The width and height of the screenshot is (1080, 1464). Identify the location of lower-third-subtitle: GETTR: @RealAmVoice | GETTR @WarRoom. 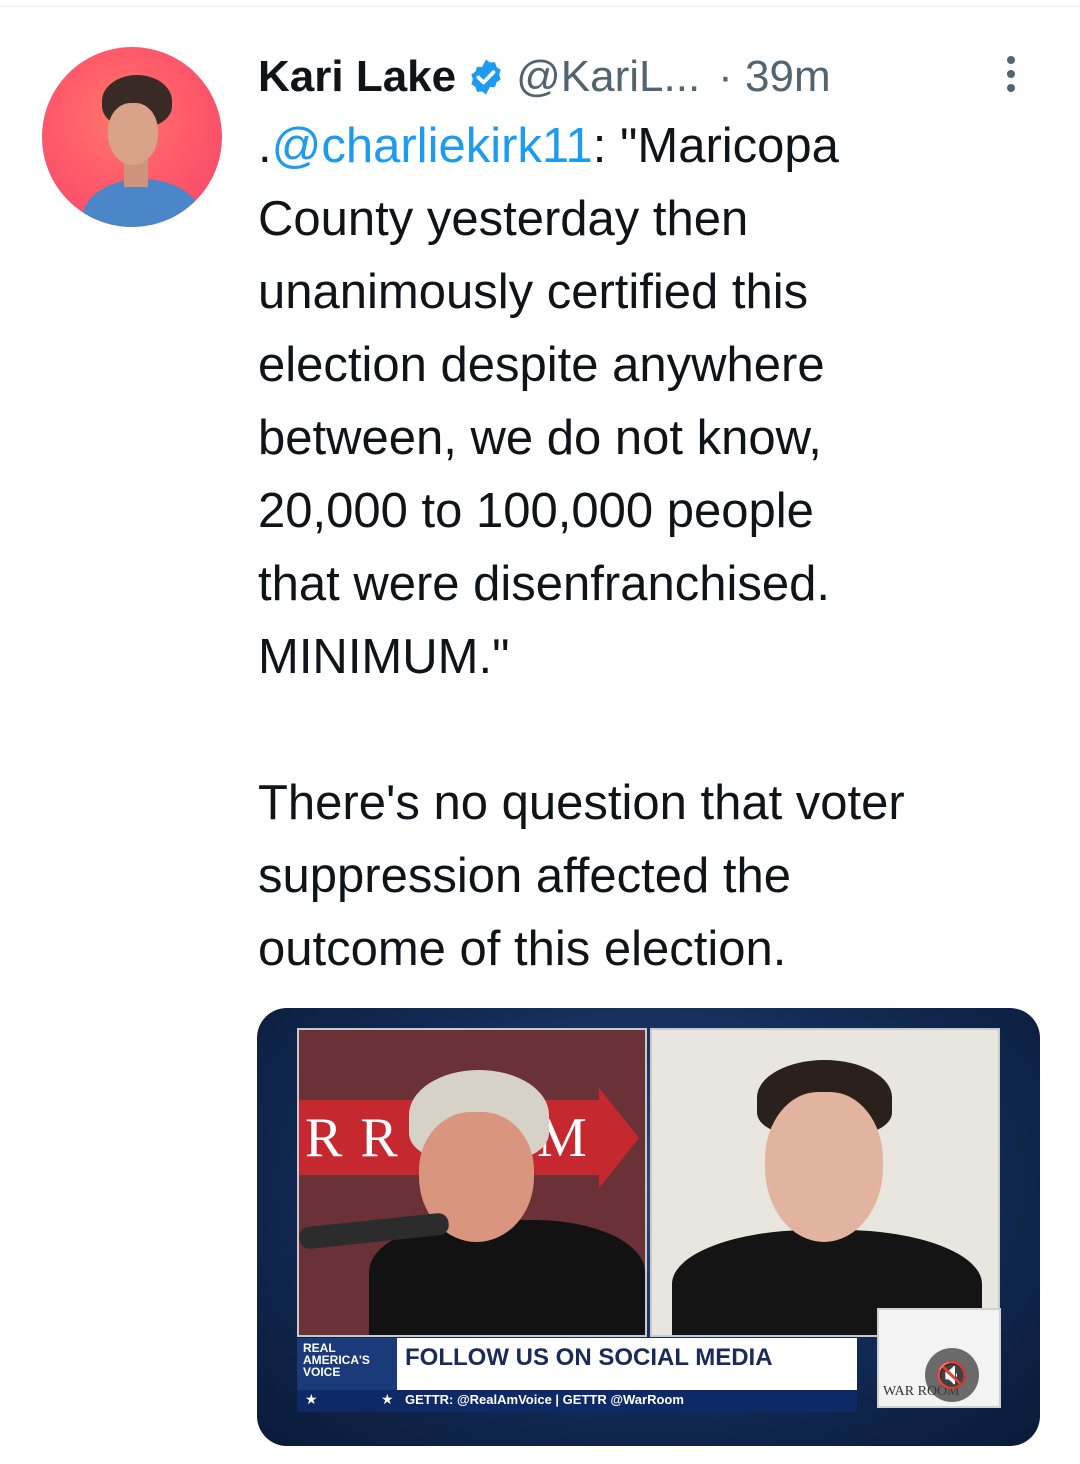
(544, 1399).